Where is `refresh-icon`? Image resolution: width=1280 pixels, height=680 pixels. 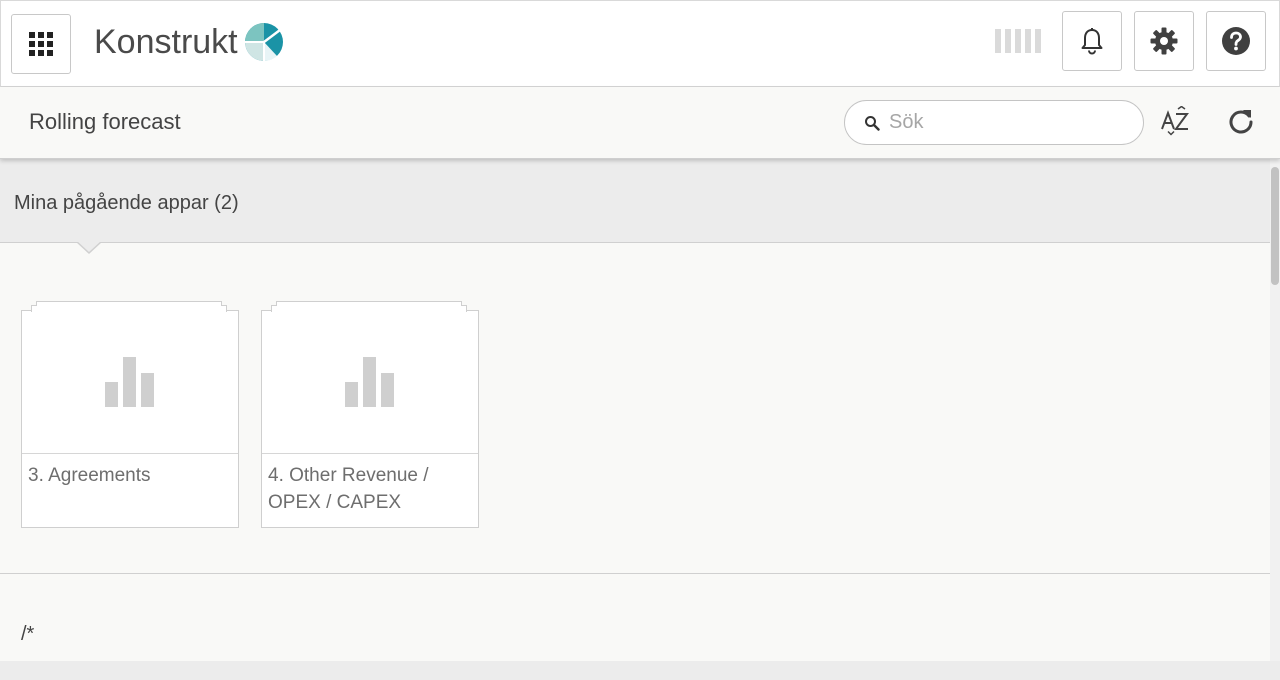 refresh-icon is located at coordinates (1241, 122).